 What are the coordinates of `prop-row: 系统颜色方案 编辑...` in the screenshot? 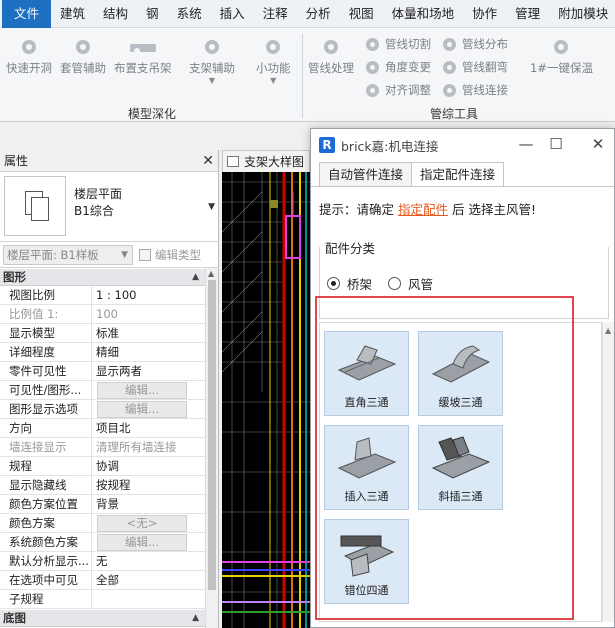 It's located at (102, 542).